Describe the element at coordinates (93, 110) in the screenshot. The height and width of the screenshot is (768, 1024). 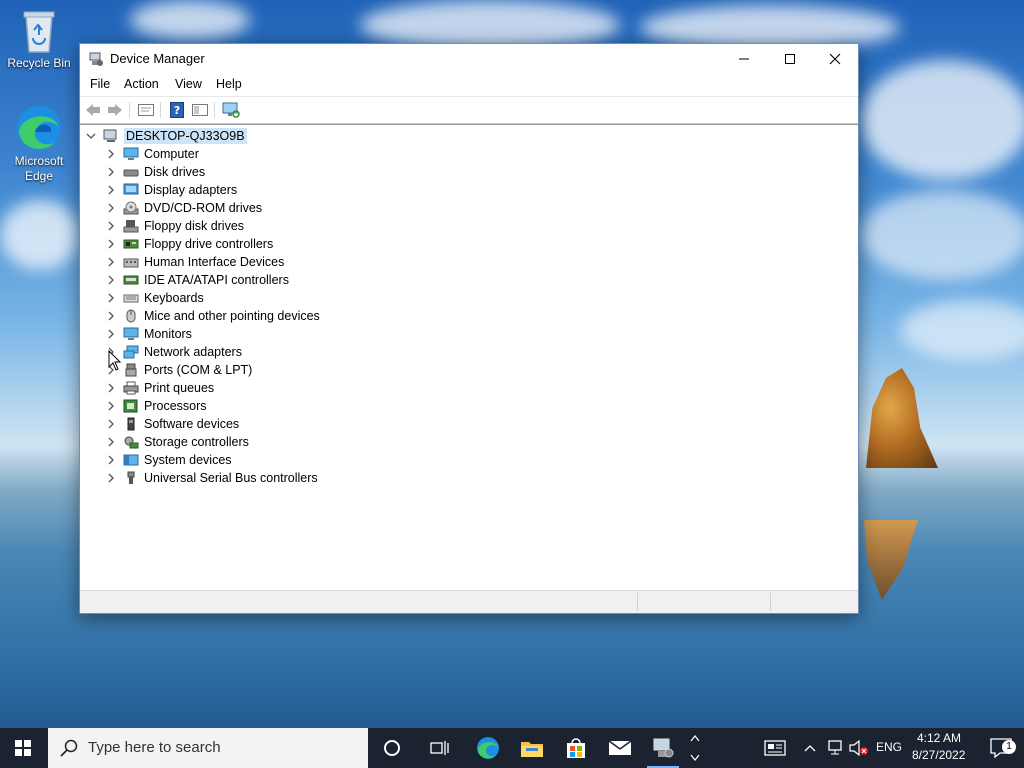
I see `back-button` at that location.